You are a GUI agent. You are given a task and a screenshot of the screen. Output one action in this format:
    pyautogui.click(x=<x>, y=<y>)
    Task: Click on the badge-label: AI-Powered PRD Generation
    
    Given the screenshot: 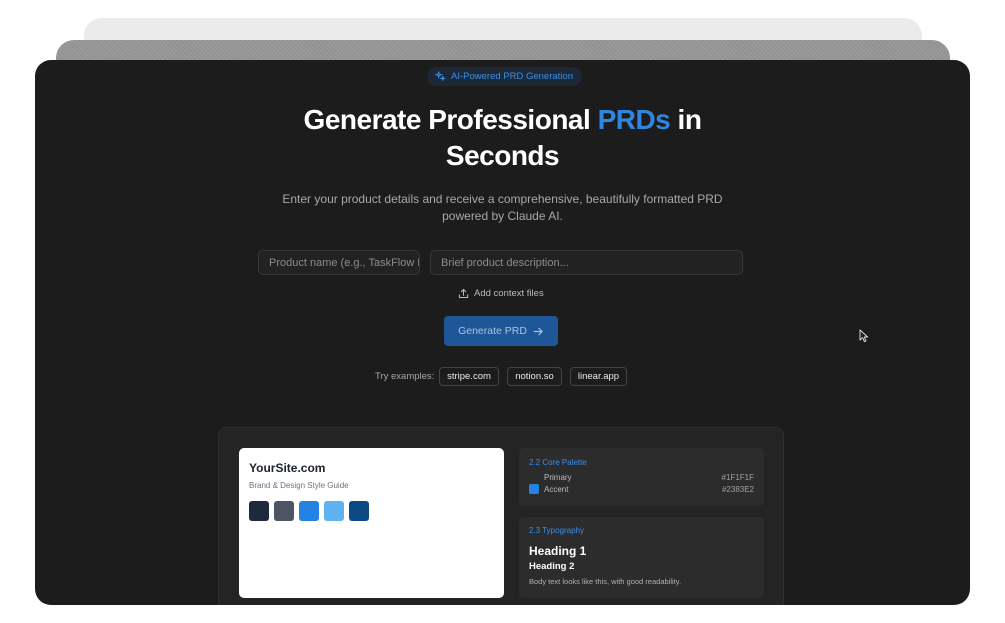 What is the action you would take?
    pyautogui.click(x=512, y=76)
    